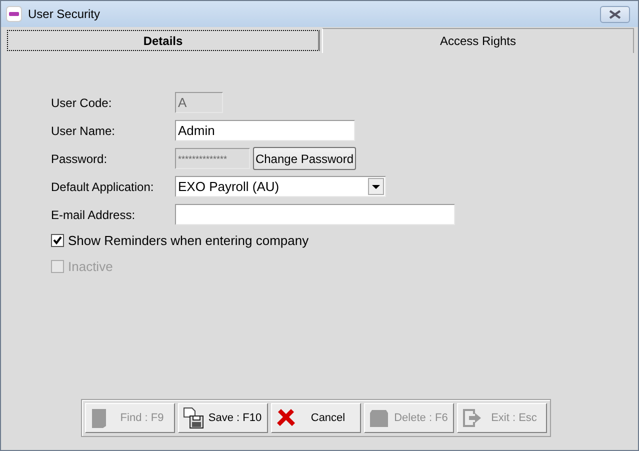 The height and width of the screenshot is (451, 639). Describe the element at coordinates (103, 187) in the screenshot. I see `field-label: Default Application:` at that location.